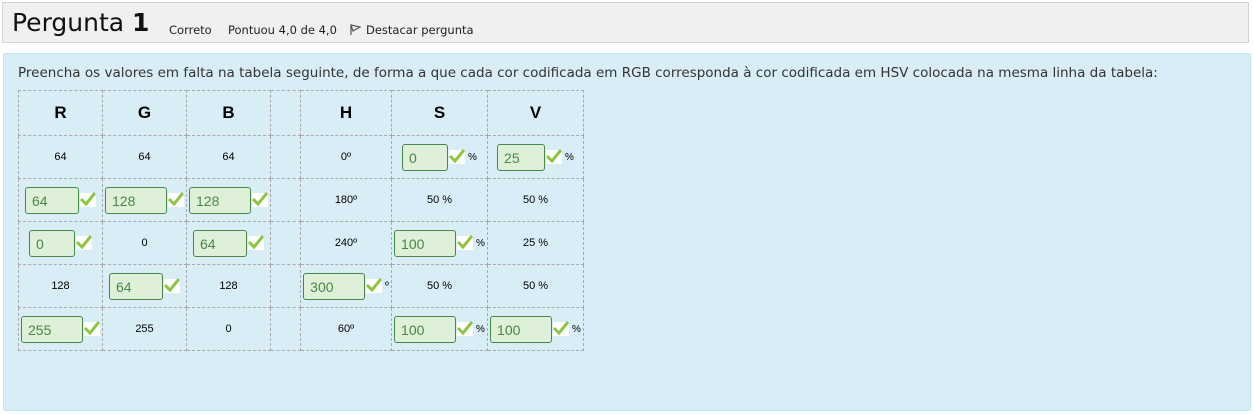 This screenshot has height=414, width=1253. I want to click on column-header: R, so click(60, 113).